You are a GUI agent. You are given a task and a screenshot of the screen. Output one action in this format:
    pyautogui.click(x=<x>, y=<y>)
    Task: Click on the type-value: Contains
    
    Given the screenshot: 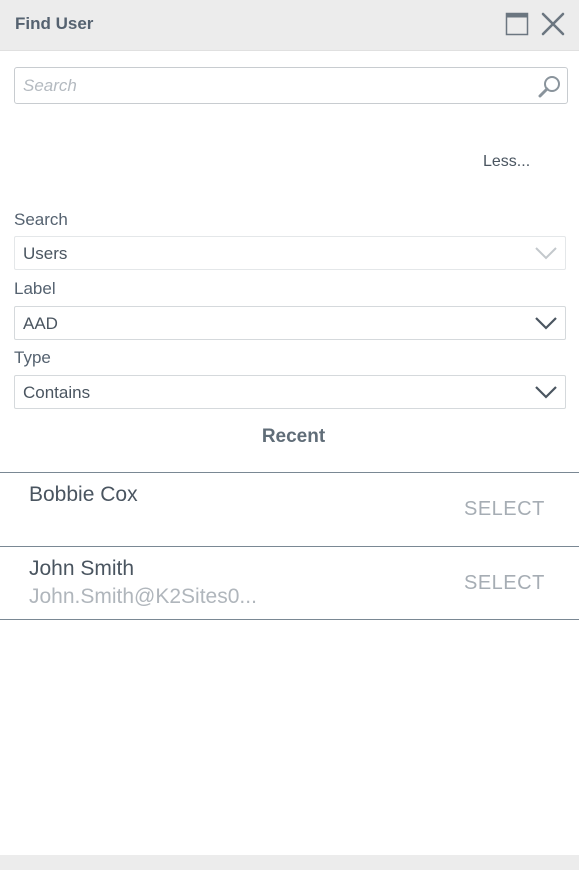 What is the action you would take?
    pyautogui.click(x=57, y=392)
    